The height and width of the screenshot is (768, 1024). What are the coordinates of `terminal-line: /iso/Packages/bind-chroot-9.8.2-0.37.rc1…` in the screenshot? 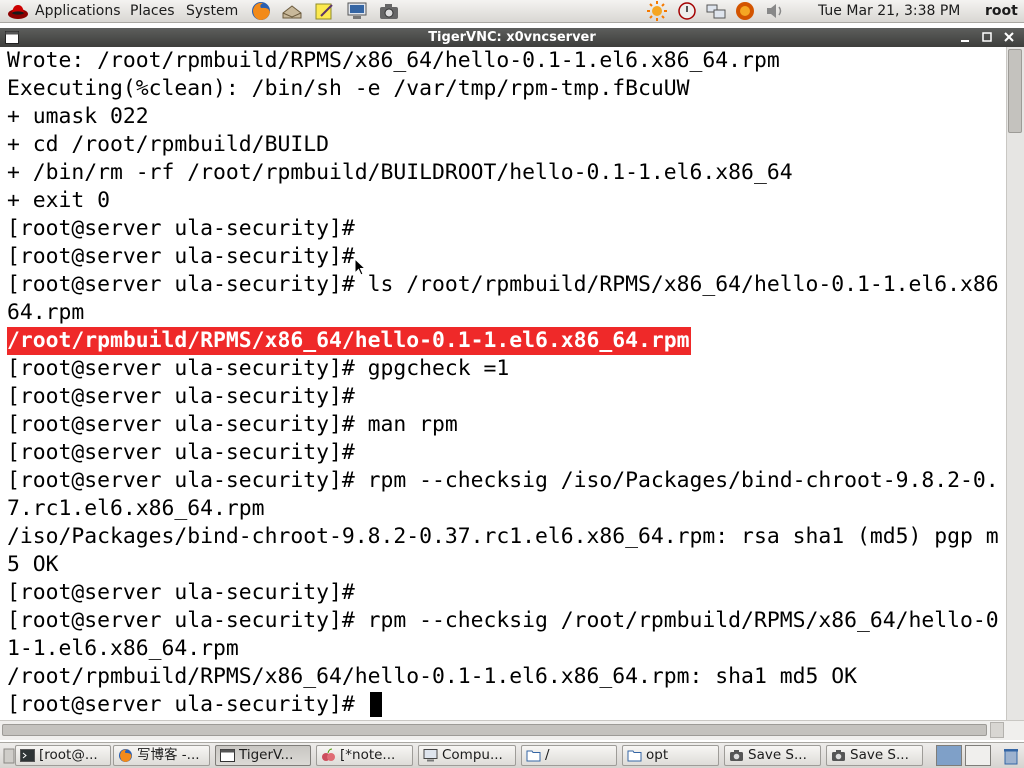 It's located at (503, 536).